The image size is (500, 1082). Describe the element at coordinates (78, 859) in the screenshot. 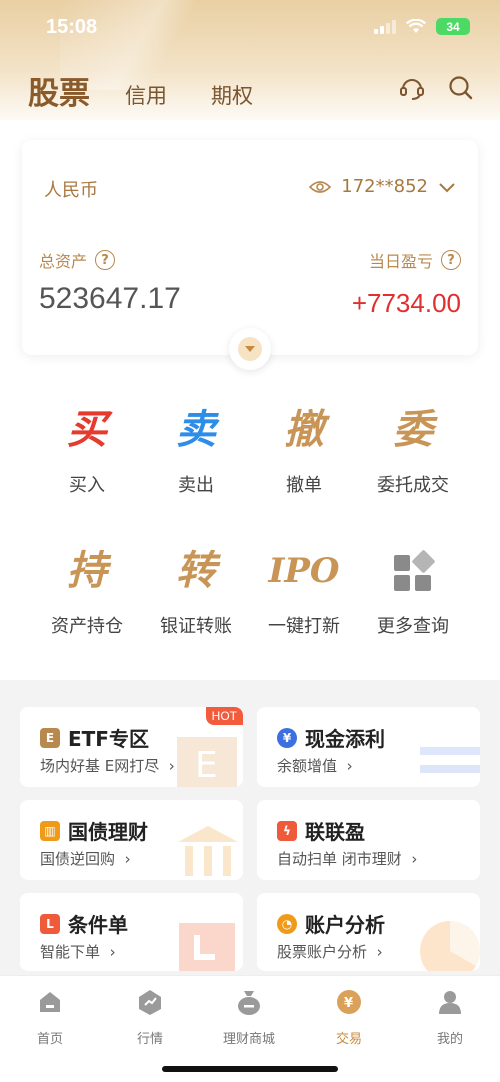

I see `treasury-subtitle: 国债逆回购` at that location.